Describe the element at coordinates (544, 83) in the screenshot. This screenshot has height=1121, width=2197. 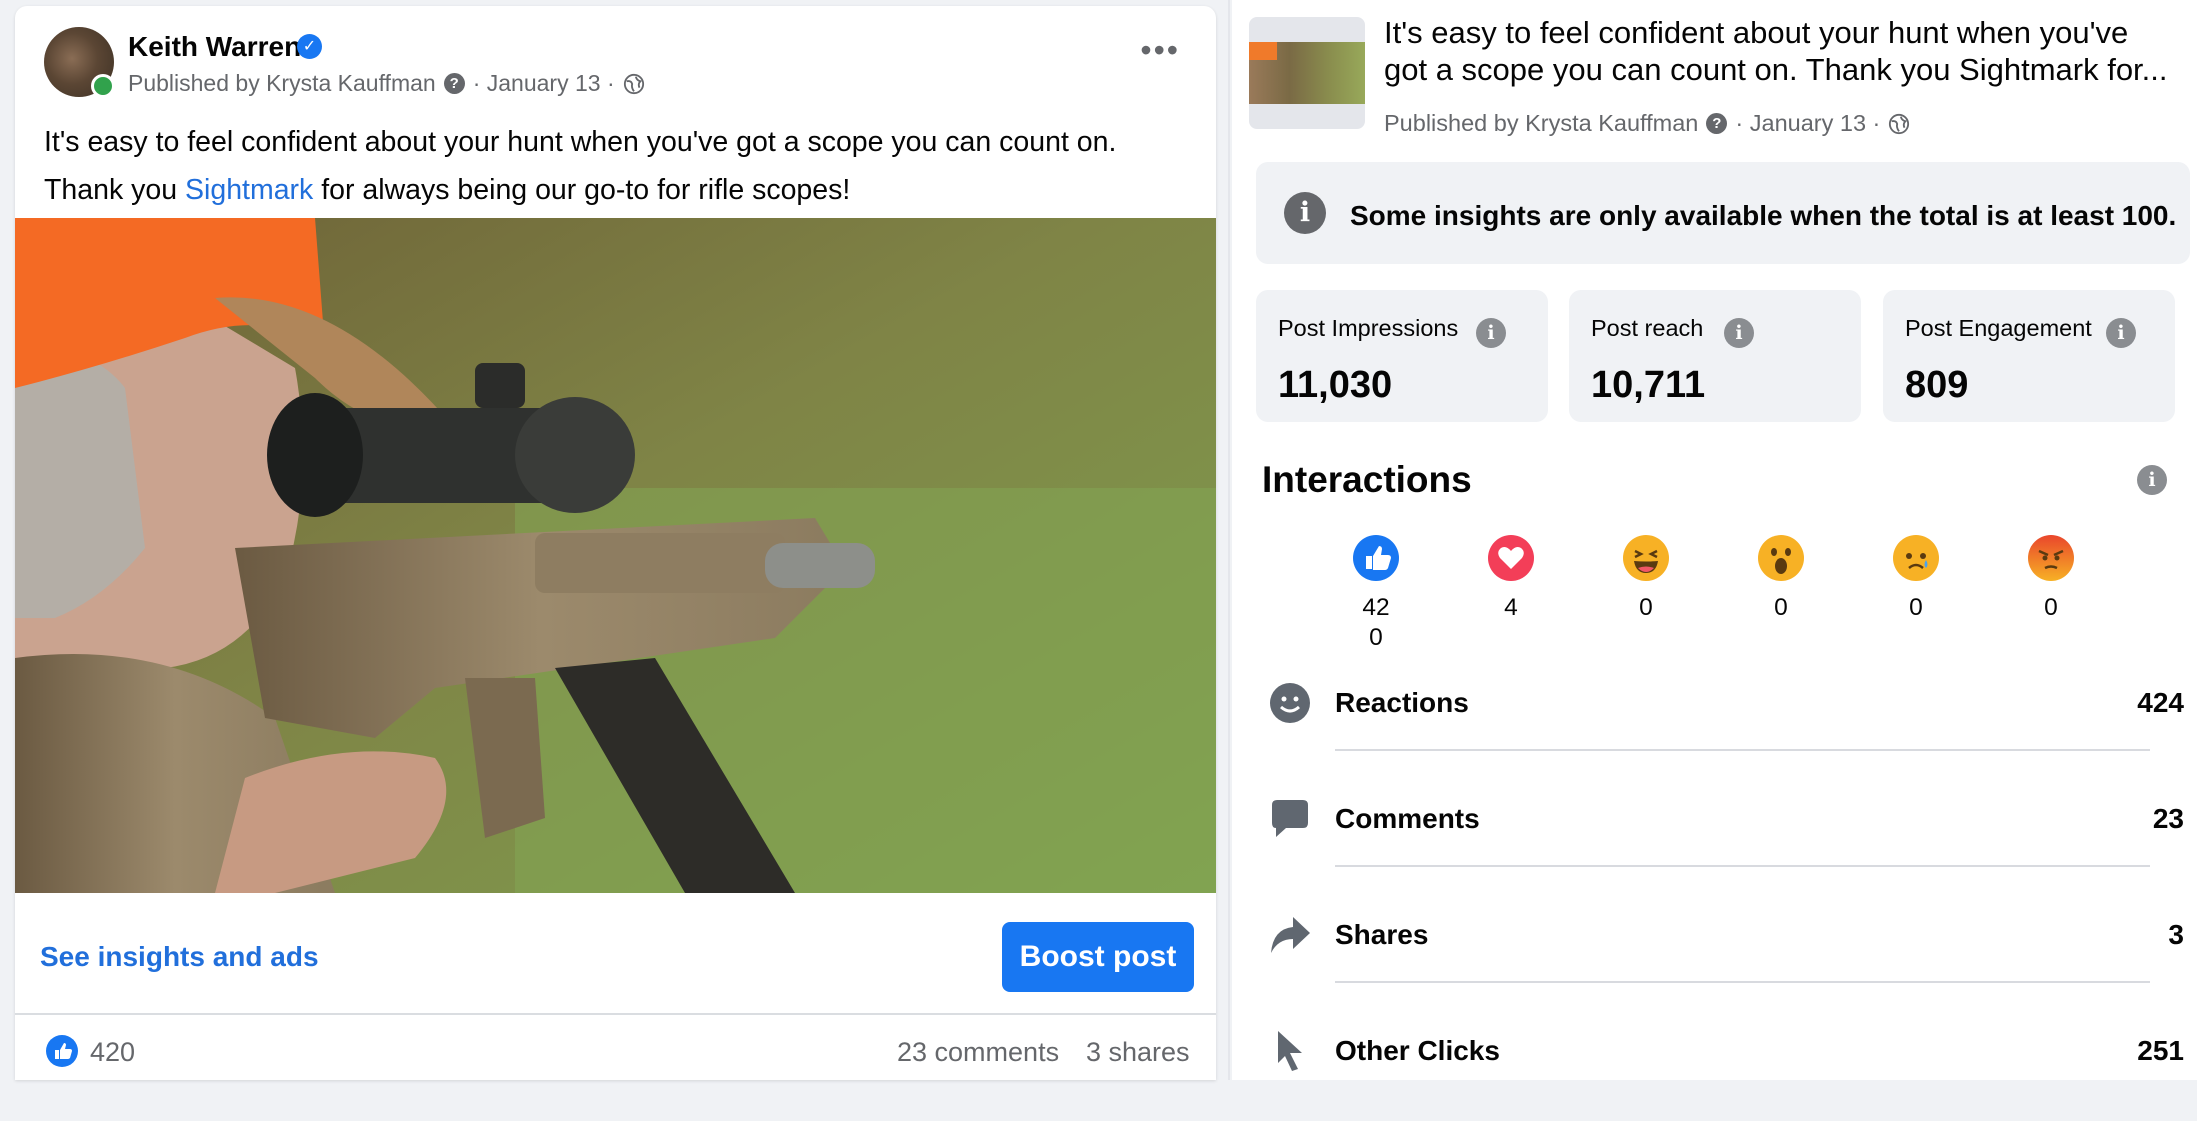
I see `post-date: · January 13 ·` at that location.